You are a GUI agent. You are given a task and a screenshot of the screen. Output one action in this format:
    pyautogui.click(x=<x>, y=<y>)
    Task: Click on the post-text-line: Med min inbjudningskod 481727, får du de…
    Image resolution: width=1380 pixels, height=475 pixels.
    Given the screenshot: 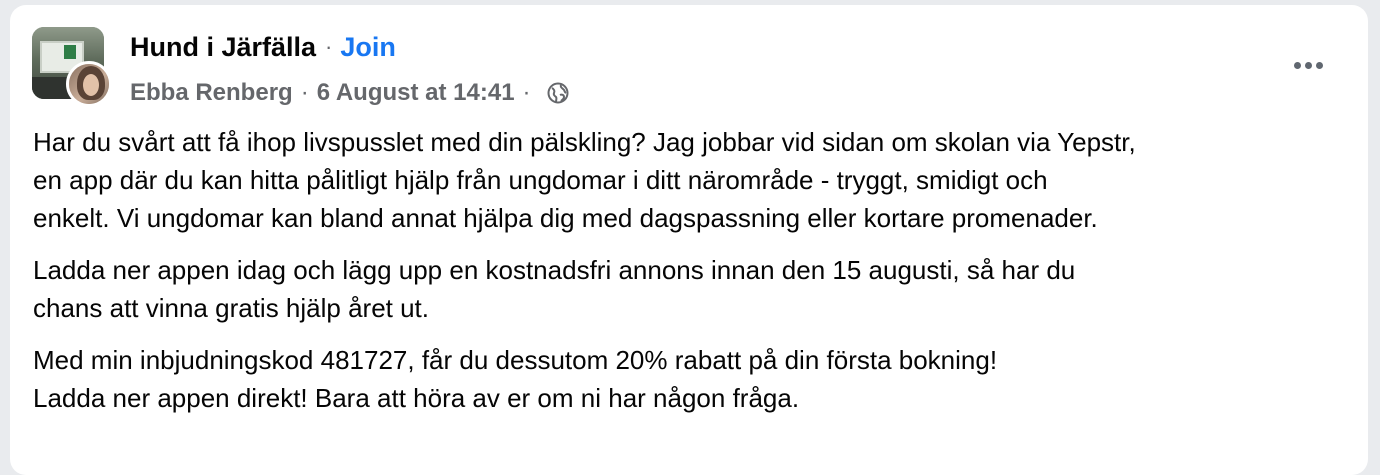 What is the action you would take?
    pyautogui.click(x=515, y=360)
    